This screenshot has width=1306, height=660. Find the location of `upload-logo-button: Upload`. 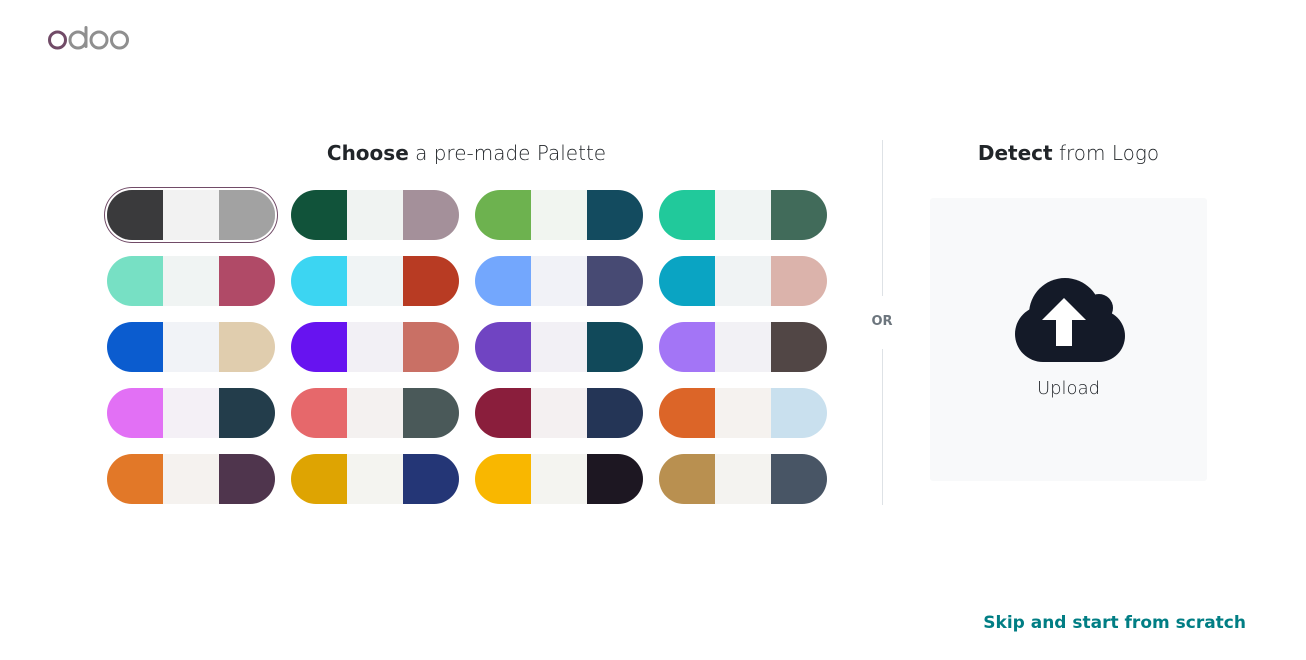

upload-logo-button: Upload is located at coordinates (1068, 339).